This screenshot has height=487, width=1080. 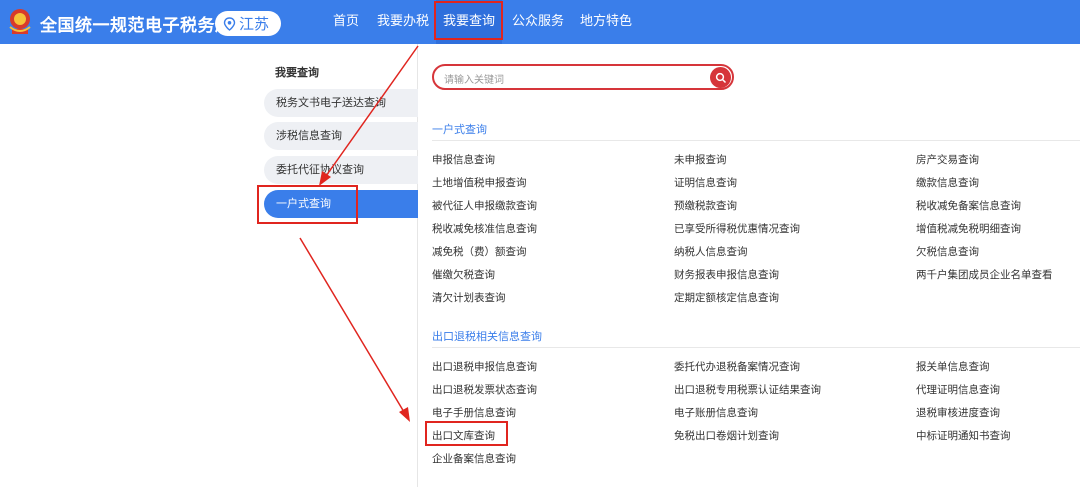 I want to click on link-property-trade: 房产交易查询, so click(x=947, y=159).